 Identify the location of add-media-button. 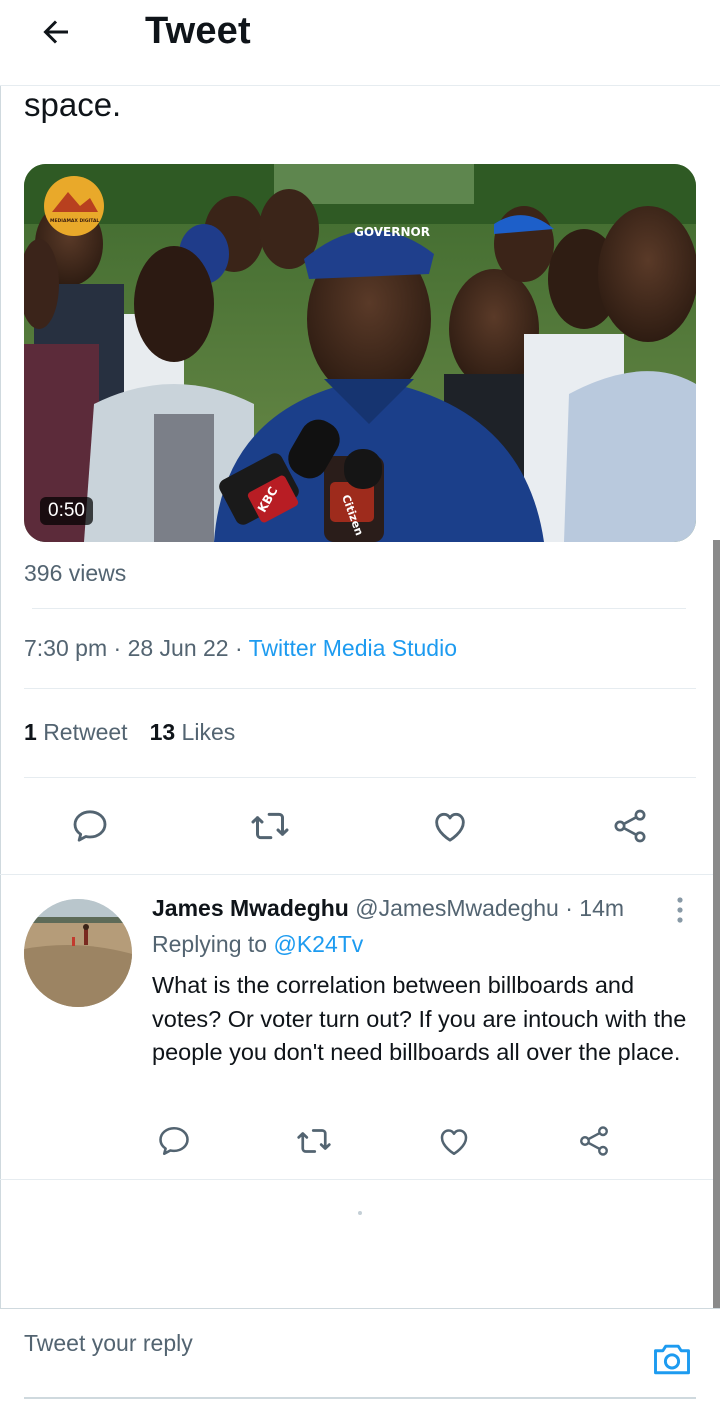
(672, 1359).